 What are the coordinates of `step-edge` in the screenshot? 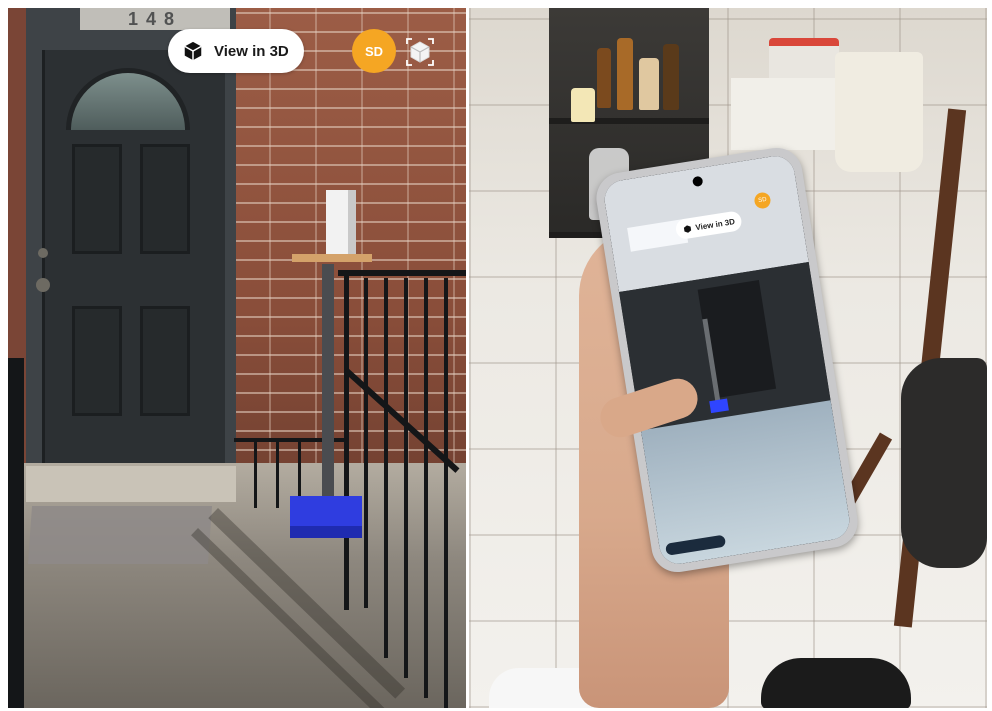 It's located at (131, 484).